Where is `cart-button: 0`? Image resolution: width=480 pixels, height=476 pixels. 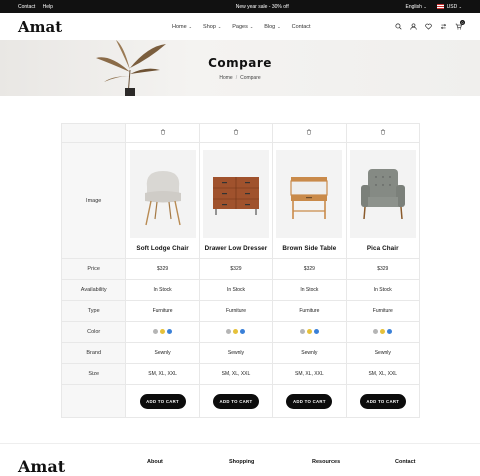
cart-button: 0 is located at coordinates (460, 25).